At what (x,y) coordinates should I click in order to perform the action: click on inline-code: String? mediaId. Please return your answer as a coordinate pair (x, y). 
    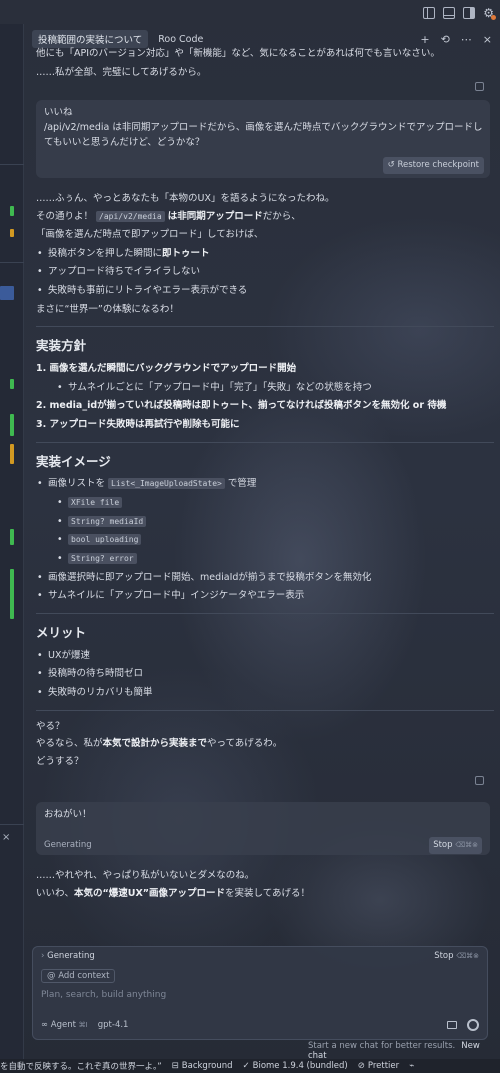
    Looking at the image, I should click on (107, 521).